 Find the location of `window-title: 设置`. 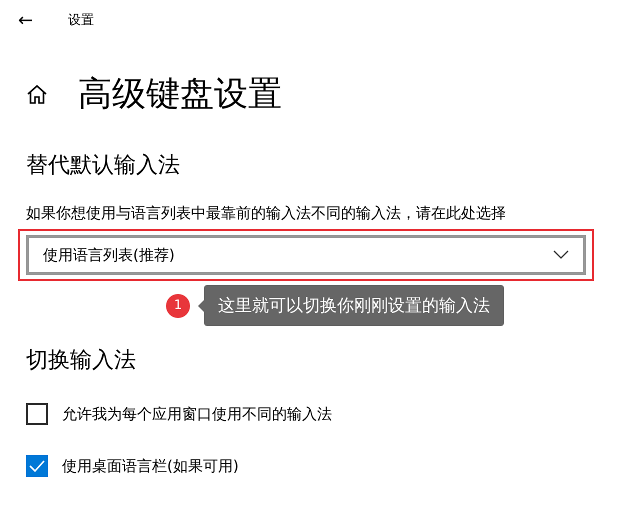

window-title: 设置 is located at coordinates (81, 20).